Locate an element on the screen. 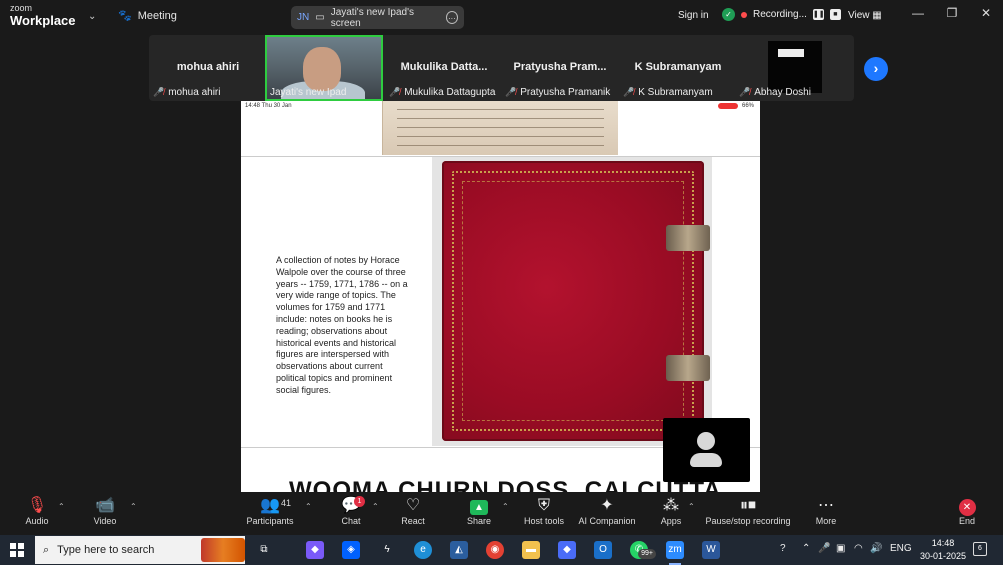 Image resolution: width=1003 pixels, height=565 pixels. view-button: View ▦ is located at coordinates (865, 15).